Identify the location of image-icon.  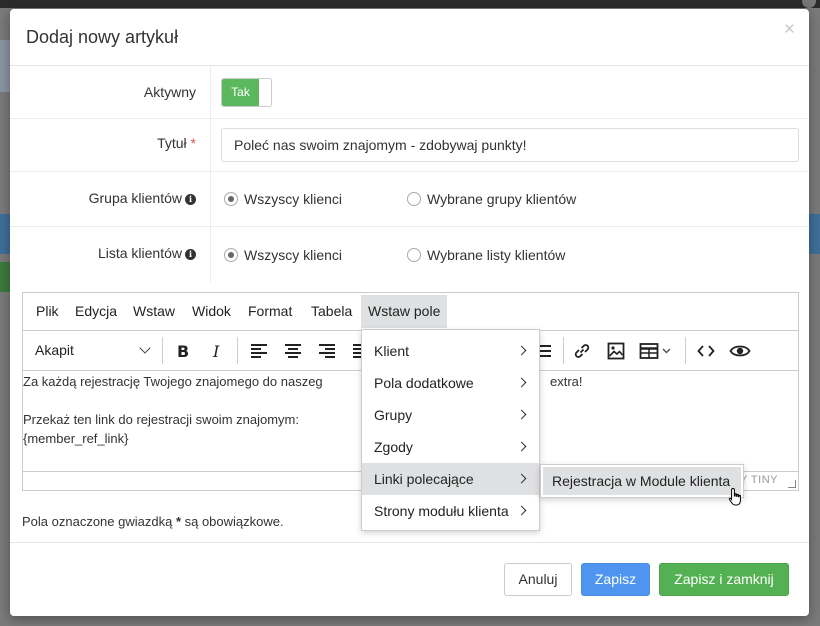
(616, 351).